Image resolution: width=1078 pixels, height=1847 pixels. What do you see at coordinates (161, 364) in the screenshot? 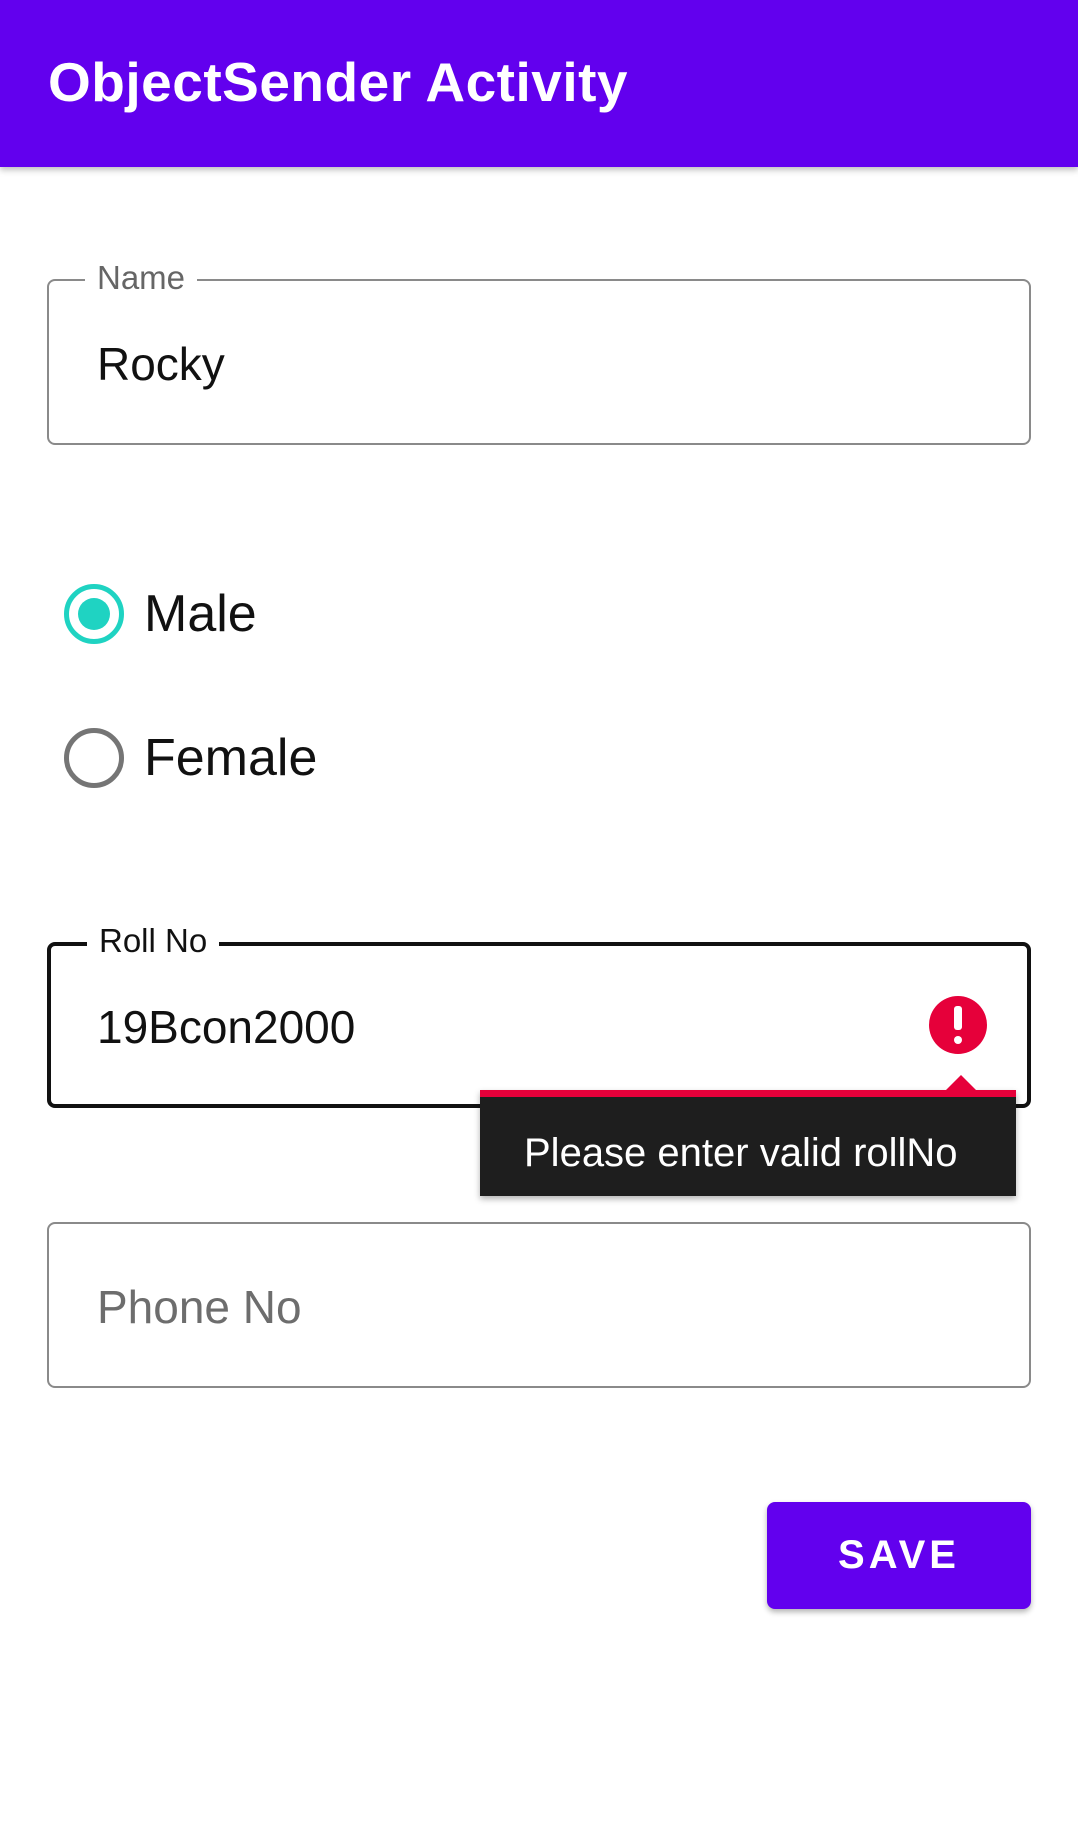
I see `name-field-value: Rocky` at bounding box center [161, 364].